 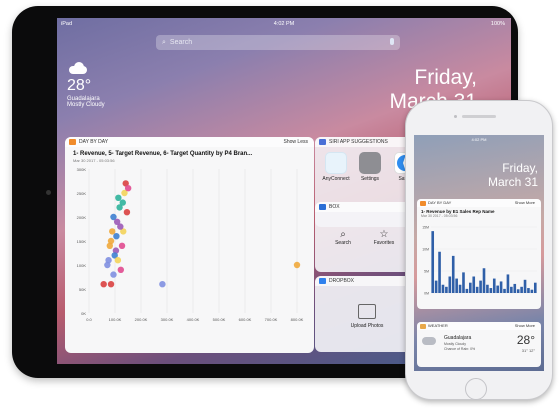 What do you see at coordinates (367, 326) in the screenshot?
I see `upload-photos-label: Upload Photos` at bounding box center [367, 326].